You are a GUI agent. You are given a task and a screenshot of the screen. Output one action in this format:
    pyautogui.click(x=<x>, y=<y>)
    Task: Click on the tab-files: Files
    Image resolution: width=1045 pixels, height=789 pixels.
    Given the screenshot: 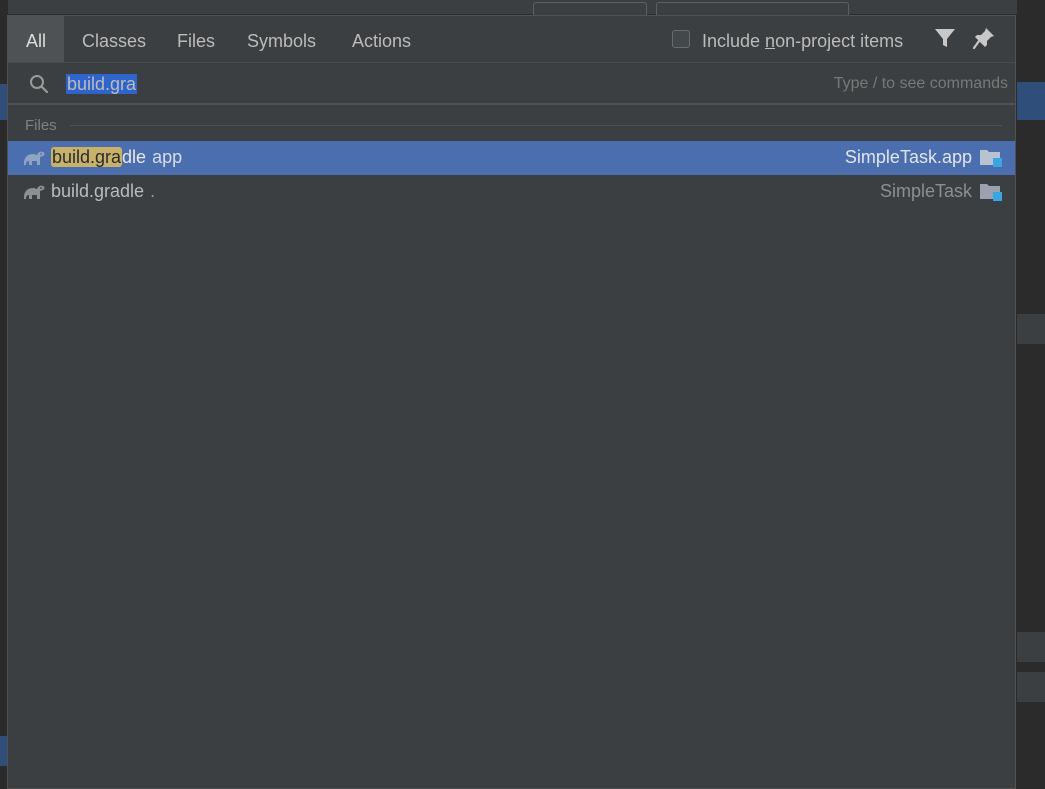 What is the action you would take?
    pyautogui.click(x=196, y=39)
    